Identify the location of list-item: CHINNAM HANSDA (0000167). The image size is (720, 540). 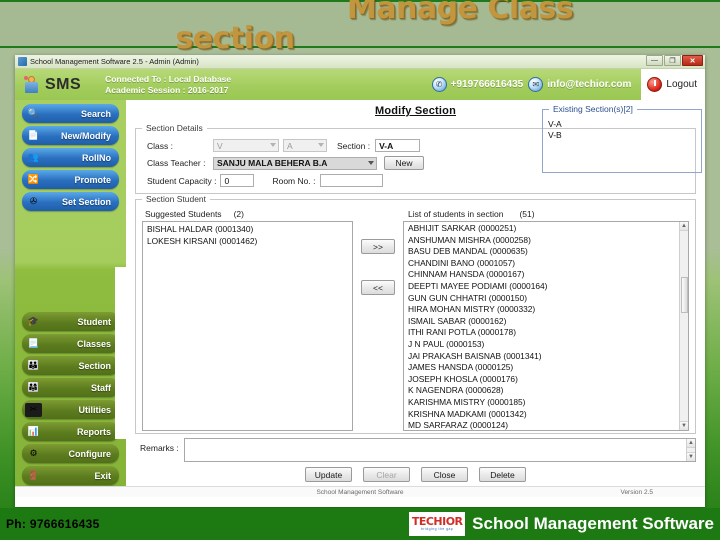
(546, 275).